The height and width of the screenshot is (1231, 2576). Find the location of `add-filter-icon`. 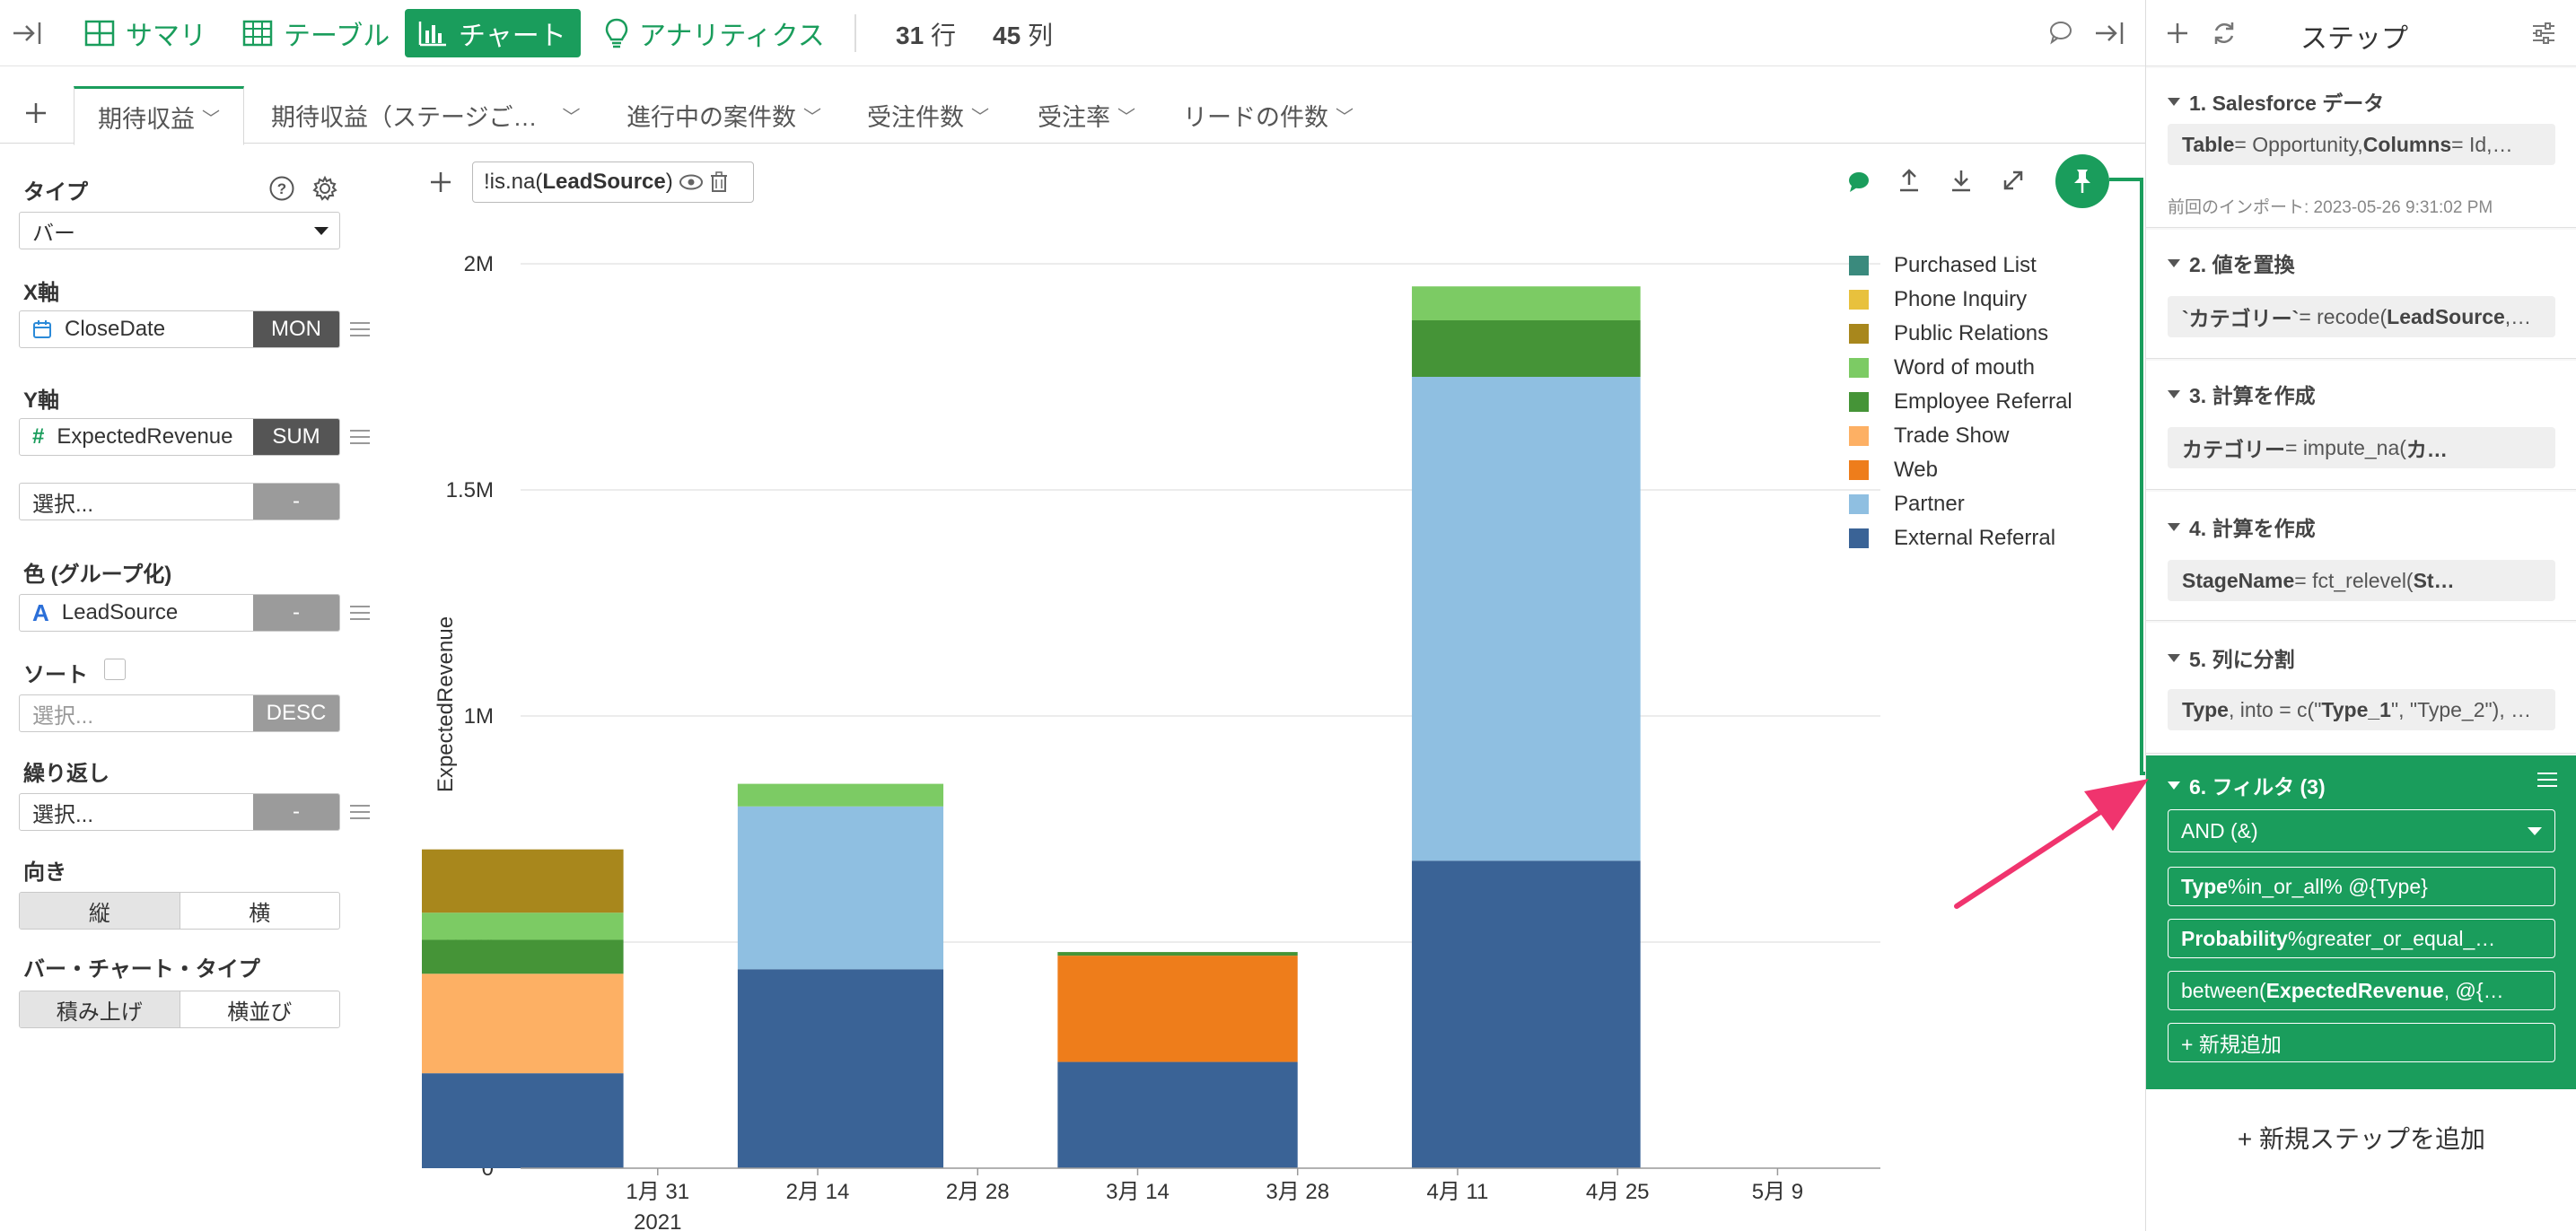

add-filter-icon is located at coordinates (440, 182).